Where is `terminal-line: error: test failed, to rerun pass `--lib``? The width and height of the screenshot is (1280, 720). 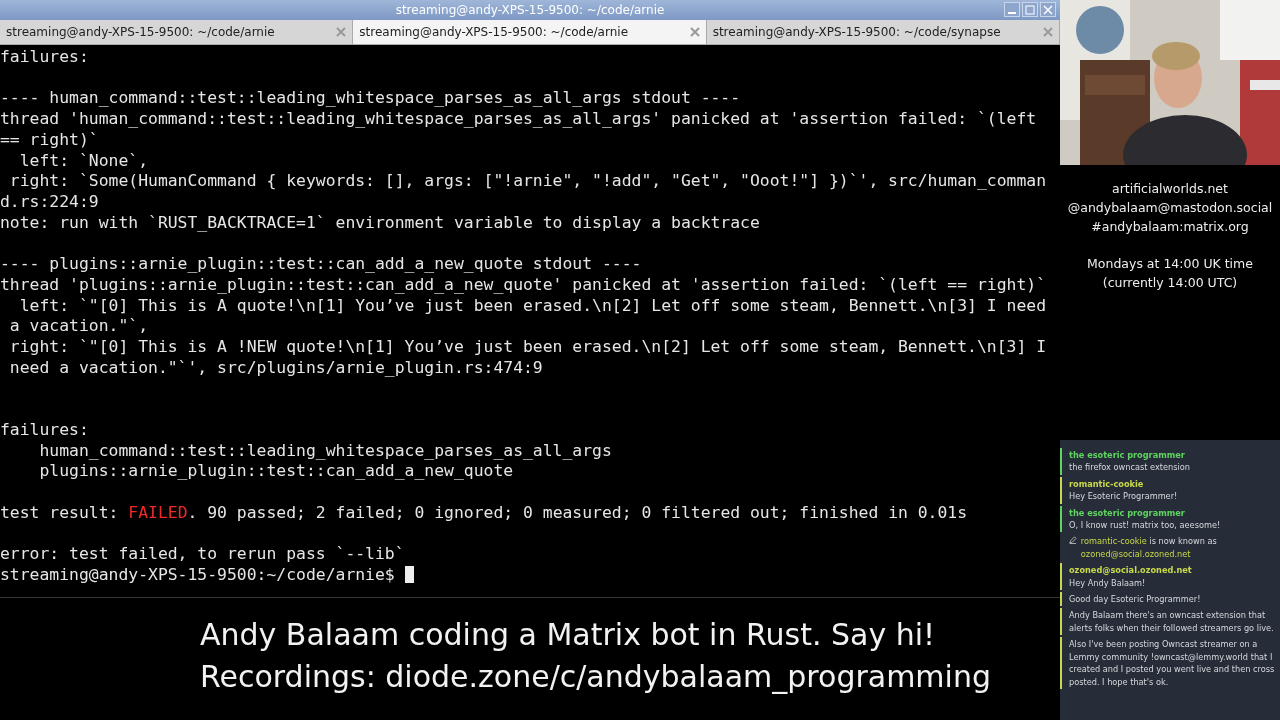 terminal-line: error: test failed, to rerun pass `--lib` is located at coordinates (202, 554).